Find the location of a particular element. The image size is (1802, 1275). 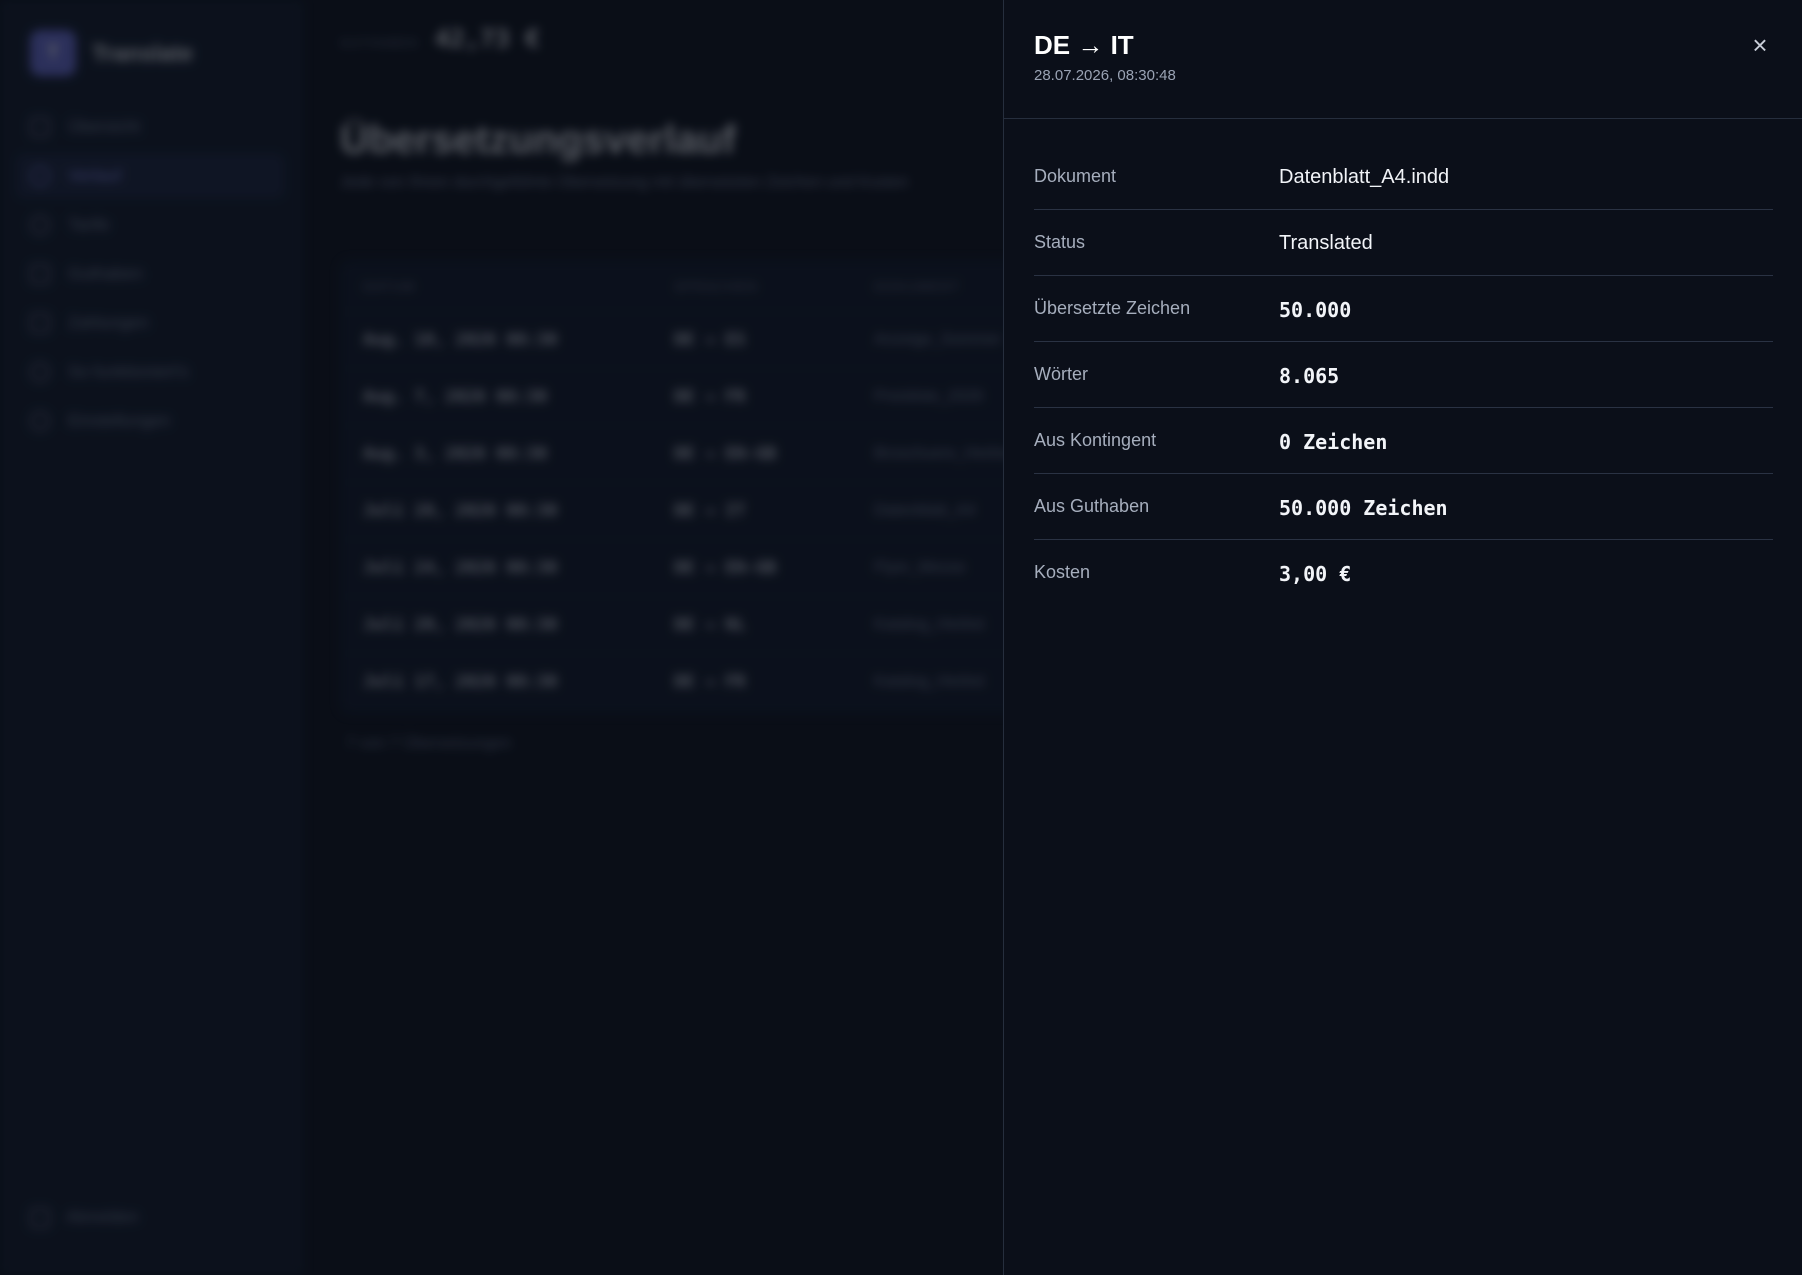

detail-label: Aus Guthaben is located at coordinates (1092, 506).